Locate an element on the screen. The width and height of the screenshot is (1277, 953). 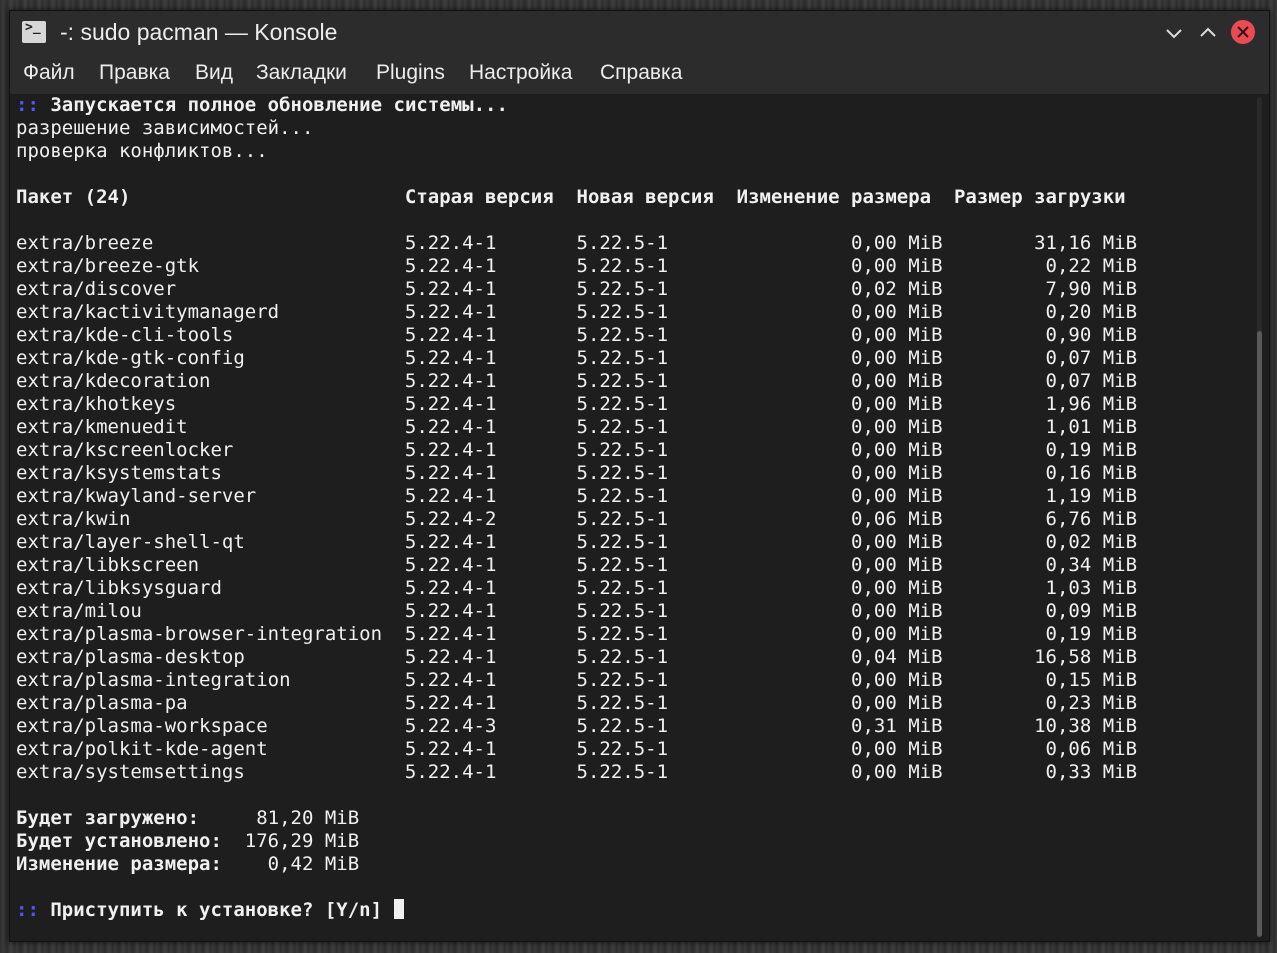
summary-value: 0,42 MiB is located at coordinates (290, 864).